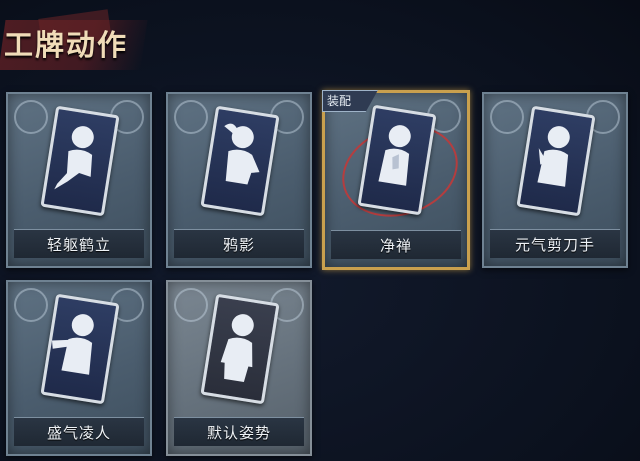 The height and width of the screenshot is (461, 640). I want to click on pose-label: 鸦影, so click(238, 245).